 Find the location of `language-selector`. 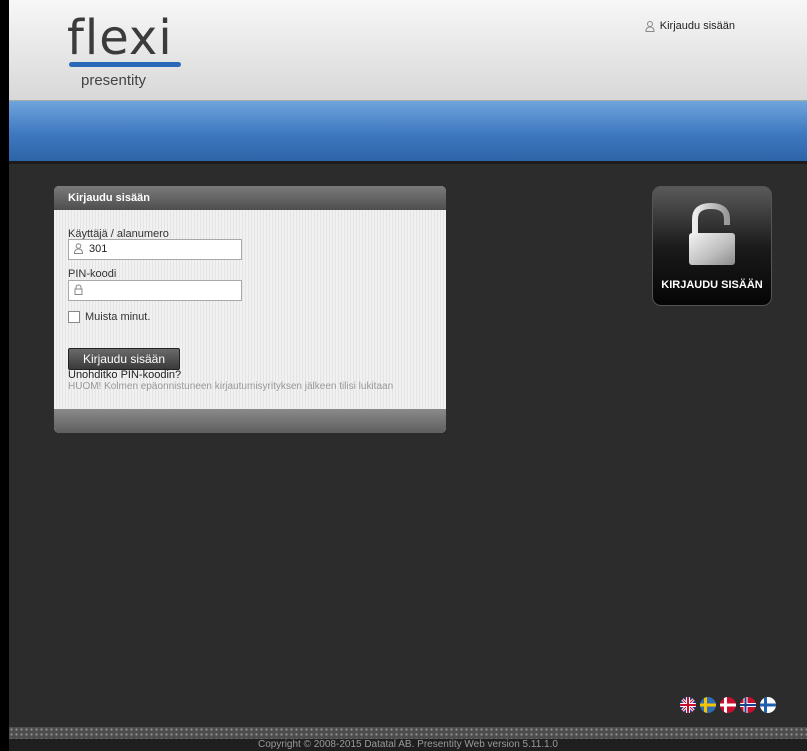

language-selector is located at coordinates (728, 705).